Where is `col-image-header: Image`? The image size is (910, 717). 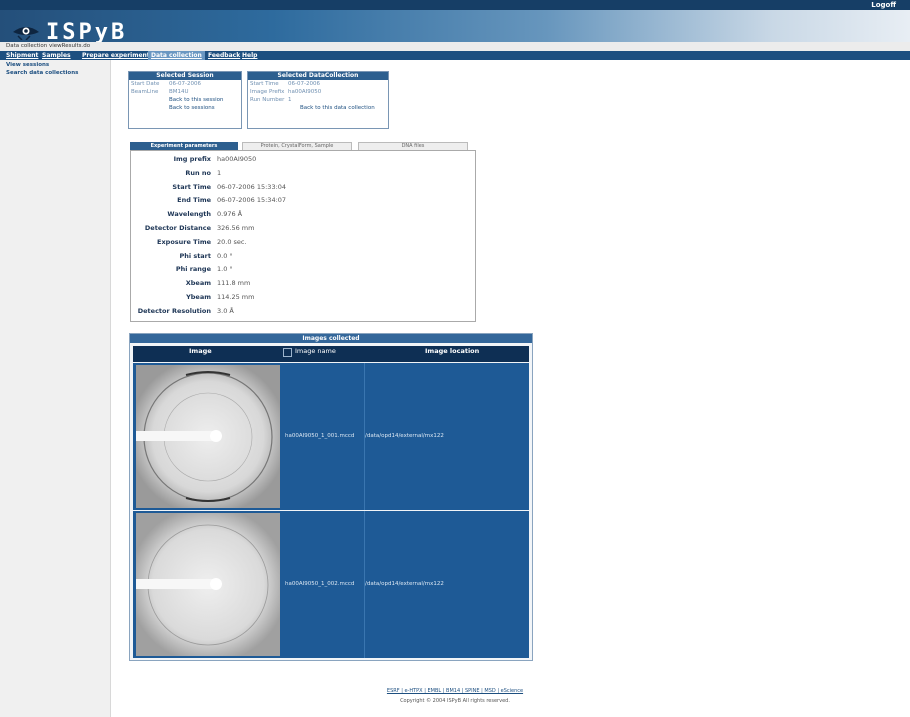
col-image-header: Image is located at coordinates (200, 351).